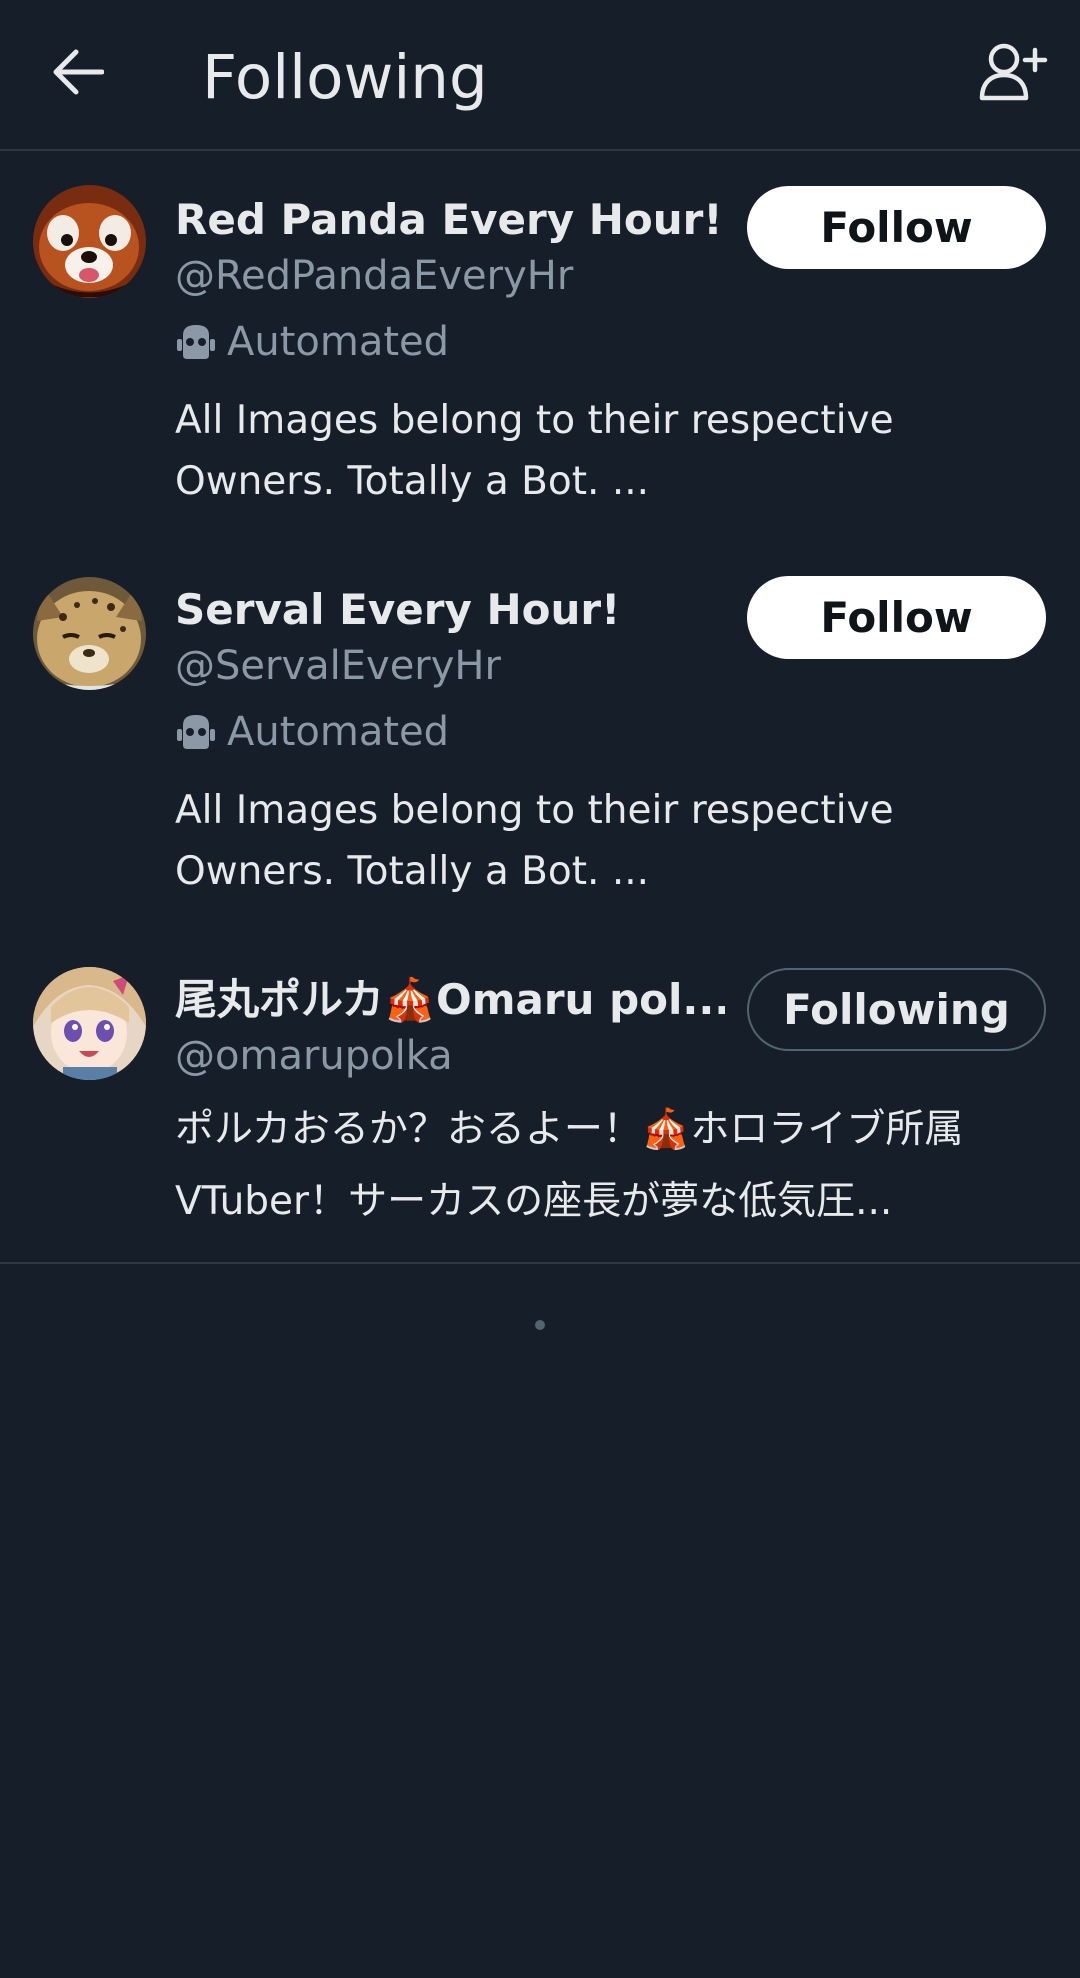 Image resolution: width=1080 pixels, height=1978 pixels. What do you see at coordinates (896, 1009) in the screenshot?
I see `following-button: Following` at bounding box center [896, 1009].